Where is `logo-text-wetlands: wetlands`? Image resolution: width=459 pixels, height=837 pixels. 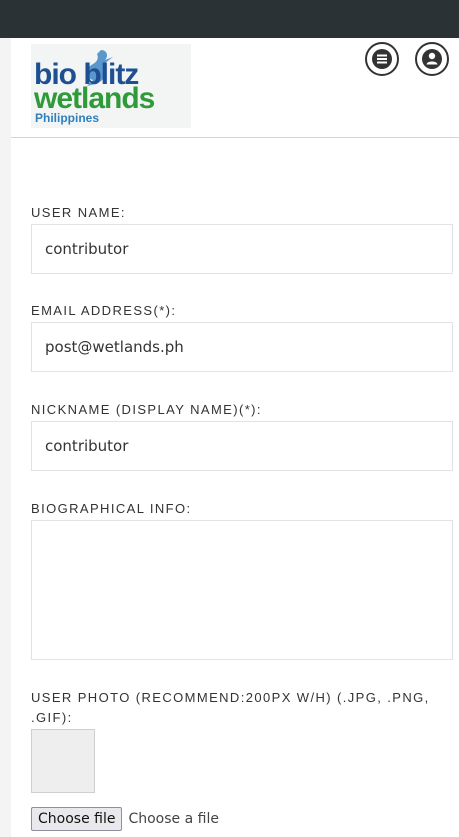 logo-text-wetlands: wetlands is located at coordinates (94, 98).